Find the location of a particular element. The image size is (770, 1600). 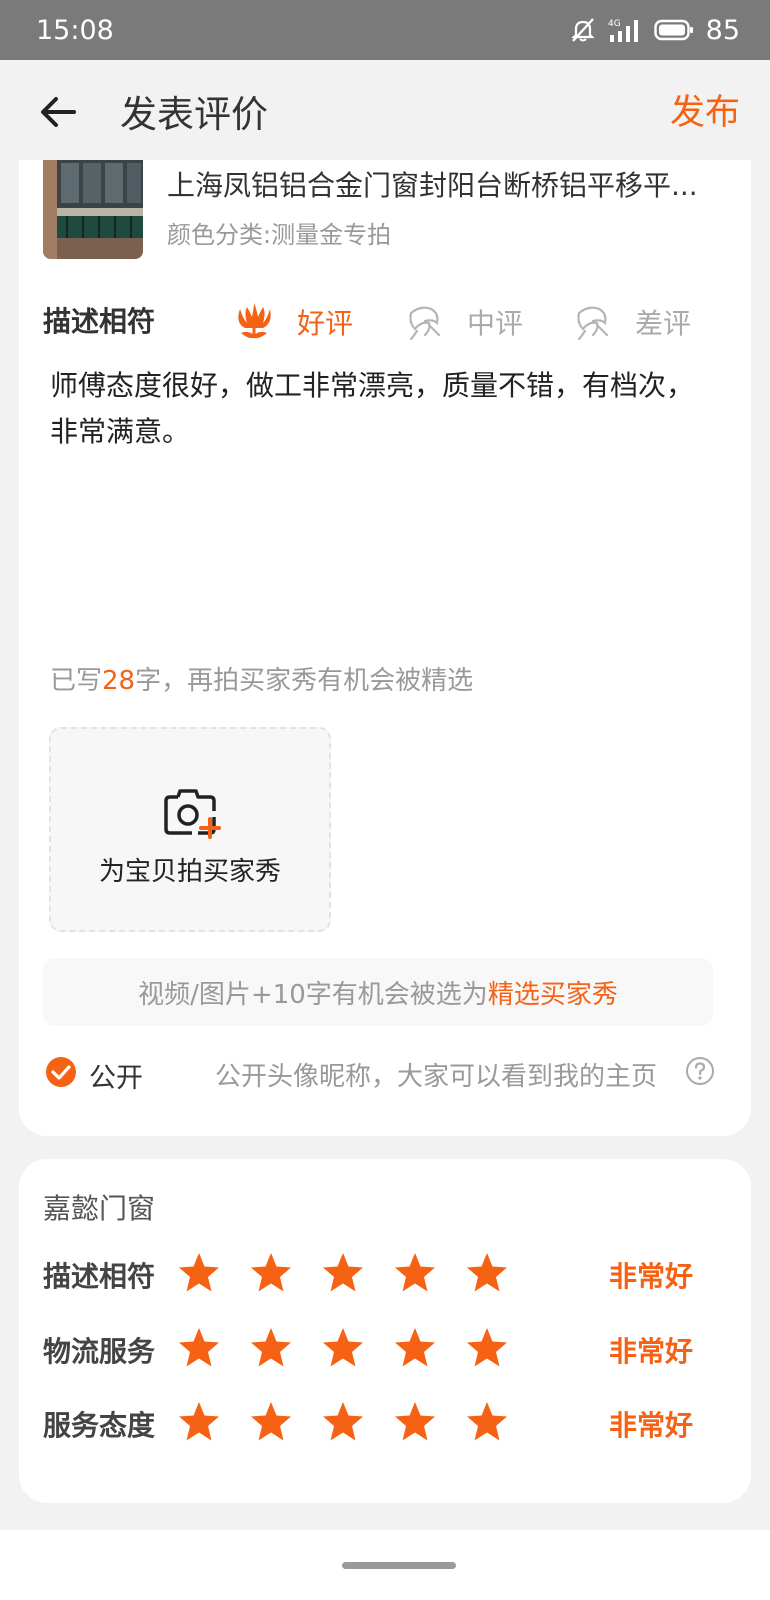

product-thumbnail is located at coordinates (93, 209).